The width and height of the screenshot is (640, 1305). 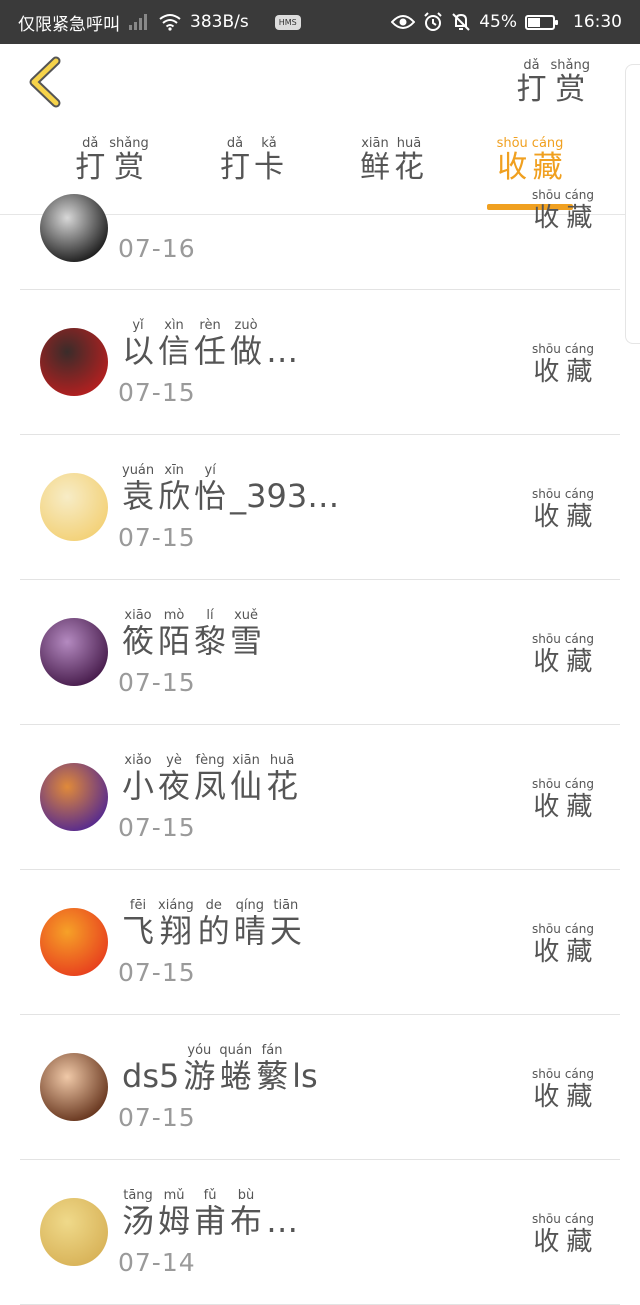 I want to click on mute-icon, so click(x=461, y=22).